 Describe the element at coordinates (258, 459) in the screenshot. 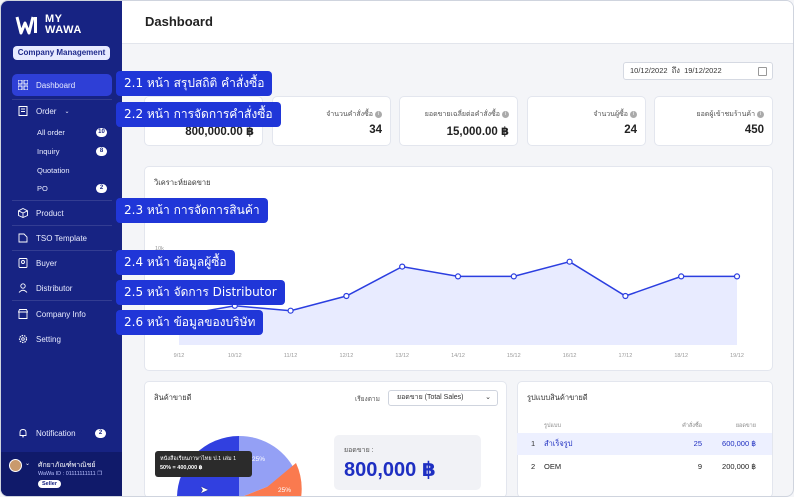

I see `pie-label: 25%` at that location.